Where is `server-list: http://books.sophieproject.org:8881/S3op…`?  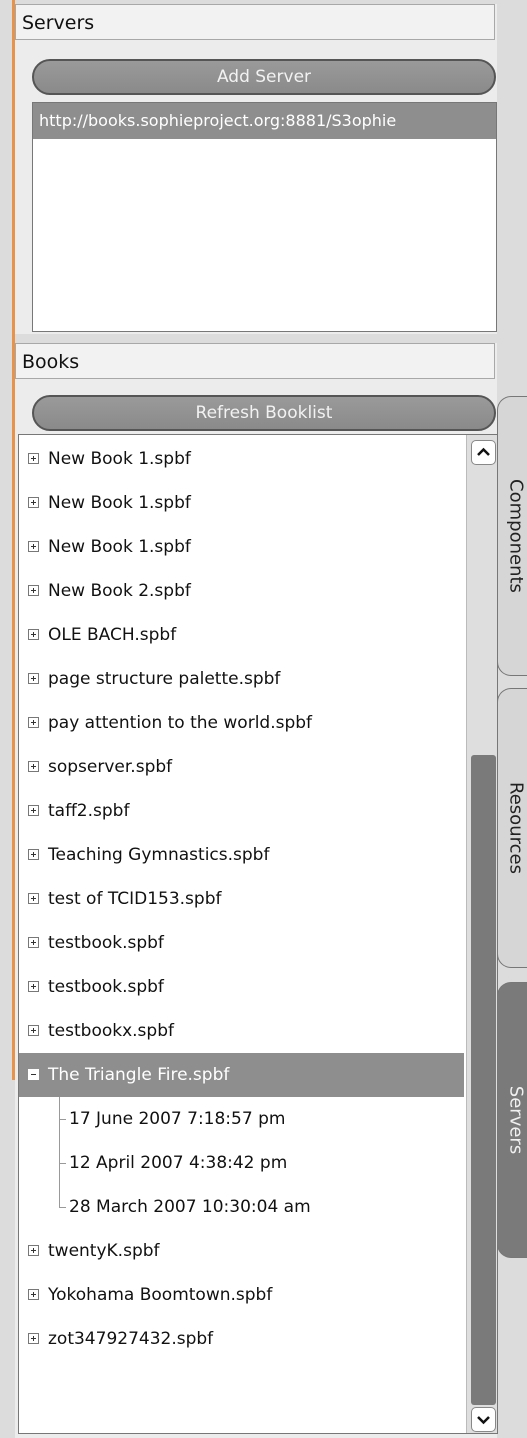 server-list: http://books.sophieproject.org:8881/S3op… is located at coordinates (264, 217).